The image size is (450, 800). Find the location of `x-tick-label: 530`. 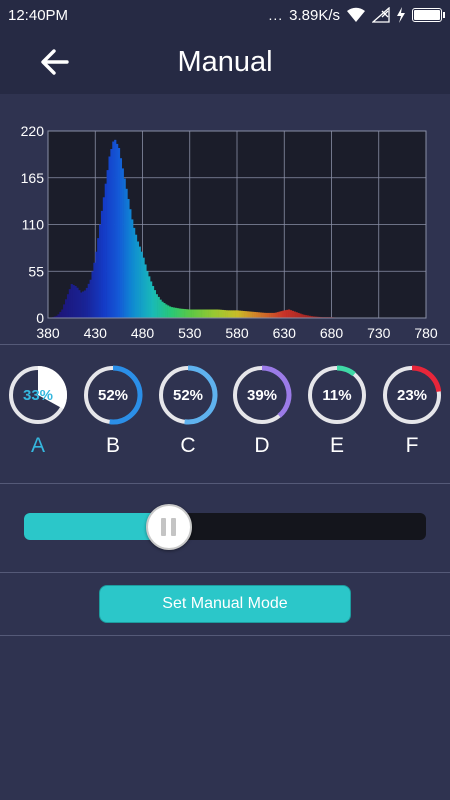

x-tick-label: 530 is located at coordinates (190, 333).